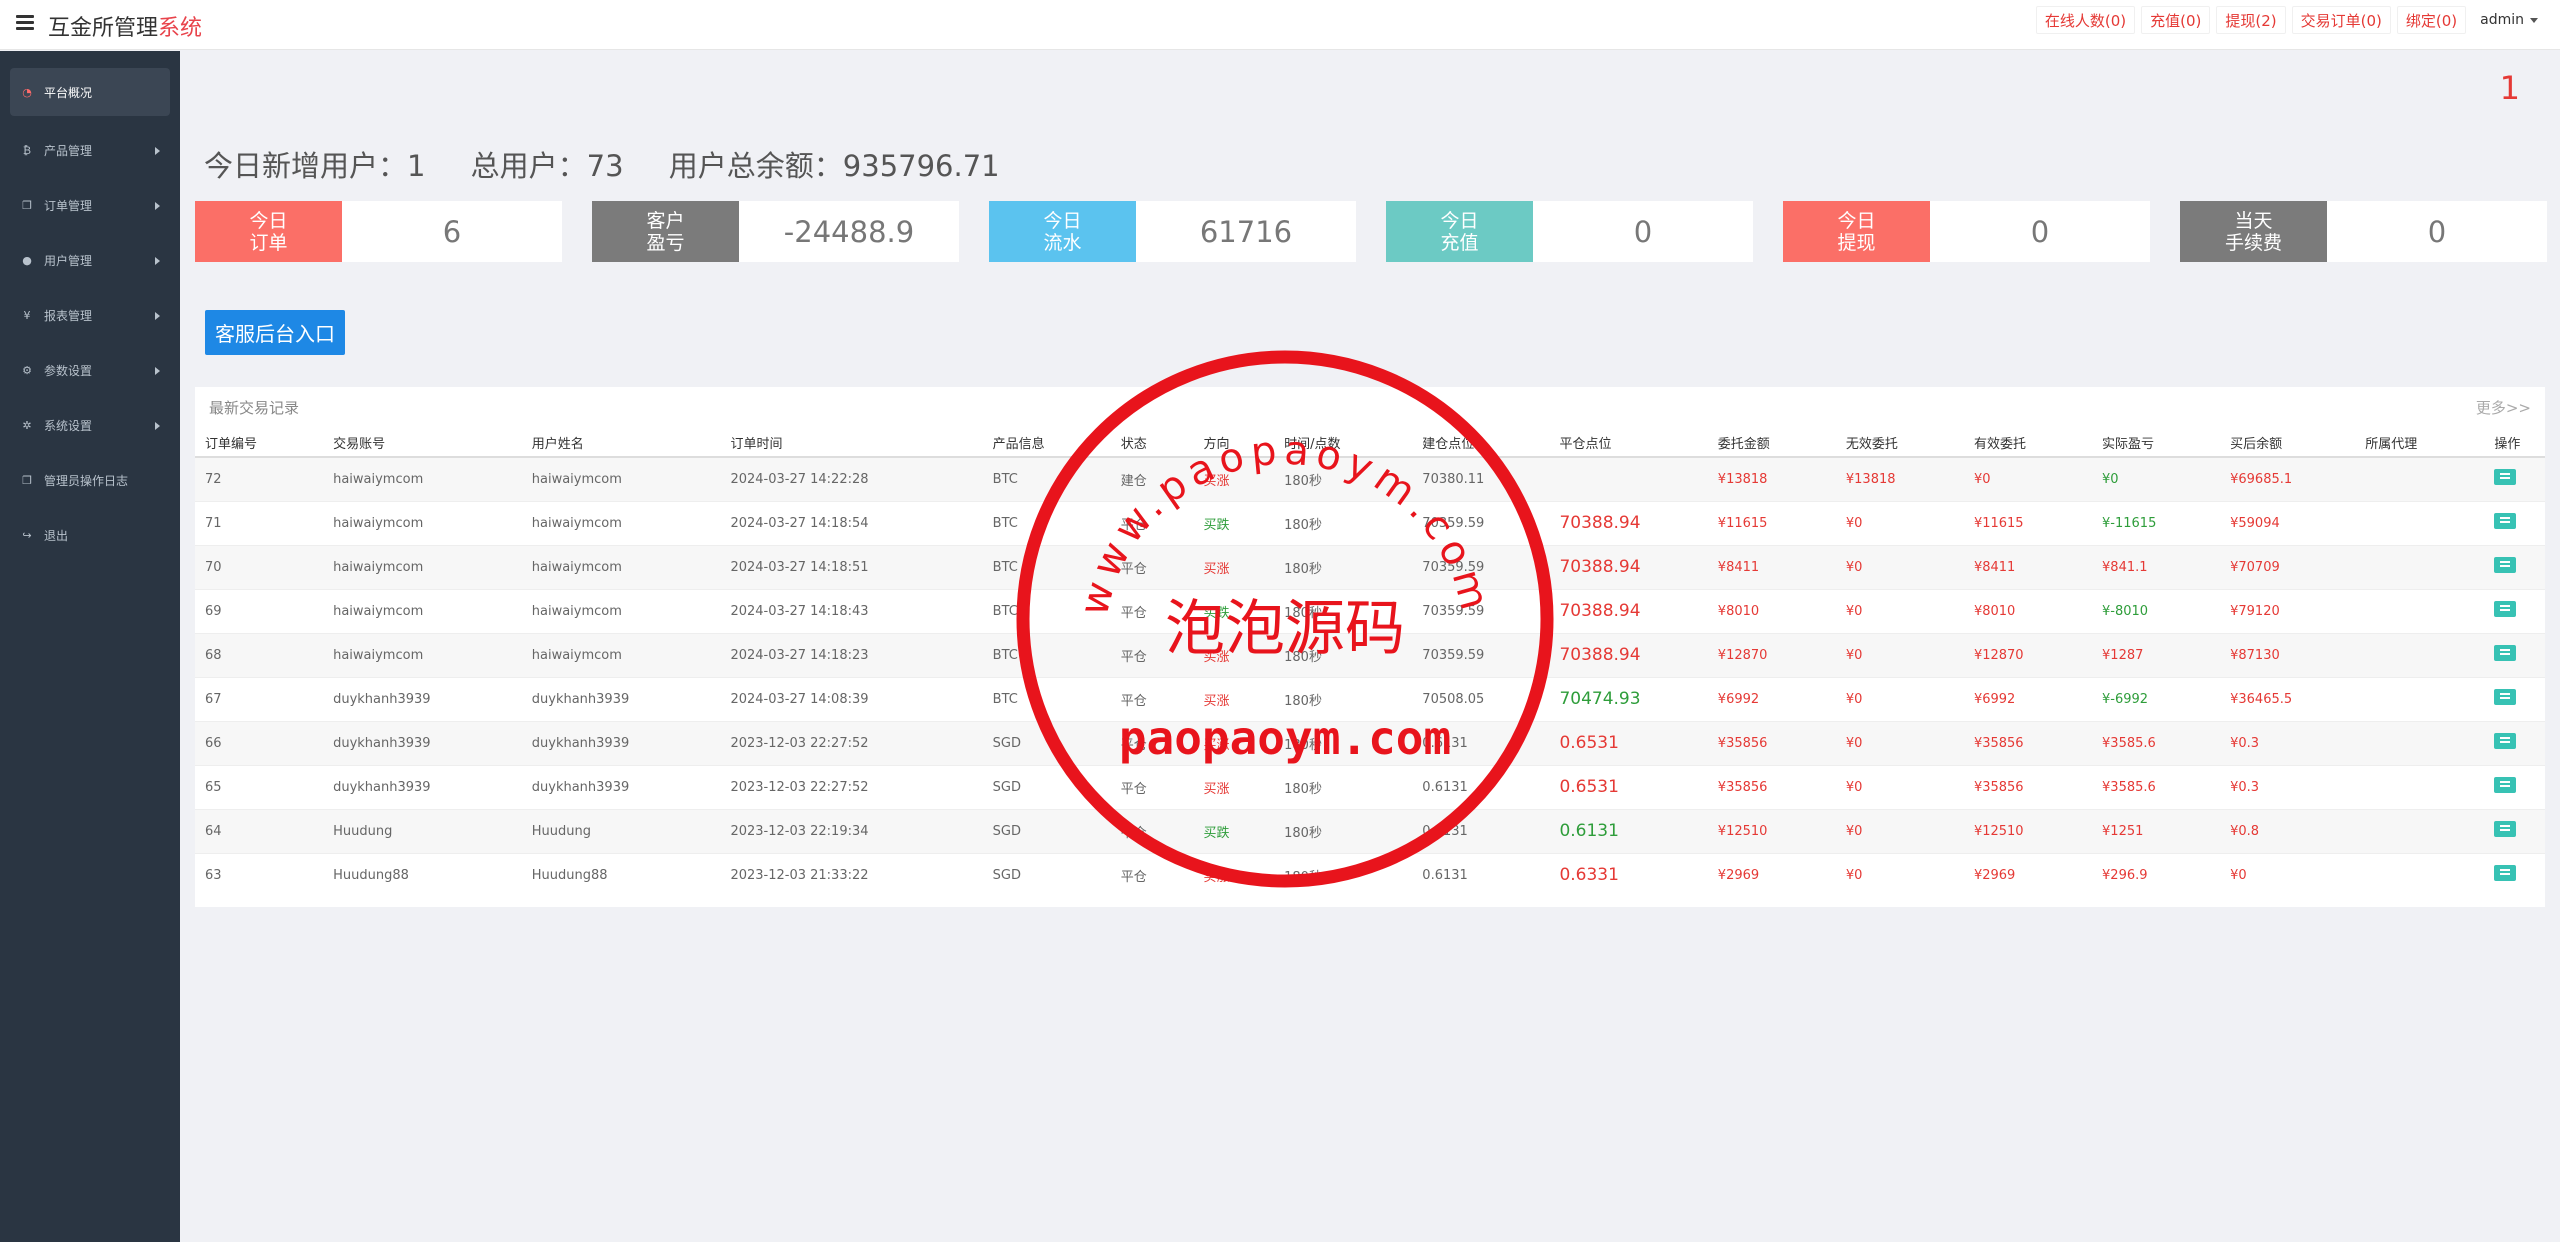  Describe the element at coordinates (2156, 654) in the screenshot. I see `table-cell: ¥1287` at that location.